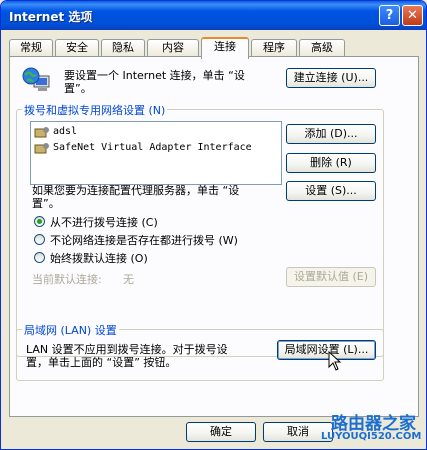 Image resolution: width=427 pixels, height=450 pixels. What do you see at coordinates (128, 279) in the screenshot?
I see `current-default-value: 无` at bounding box center [128, 279].